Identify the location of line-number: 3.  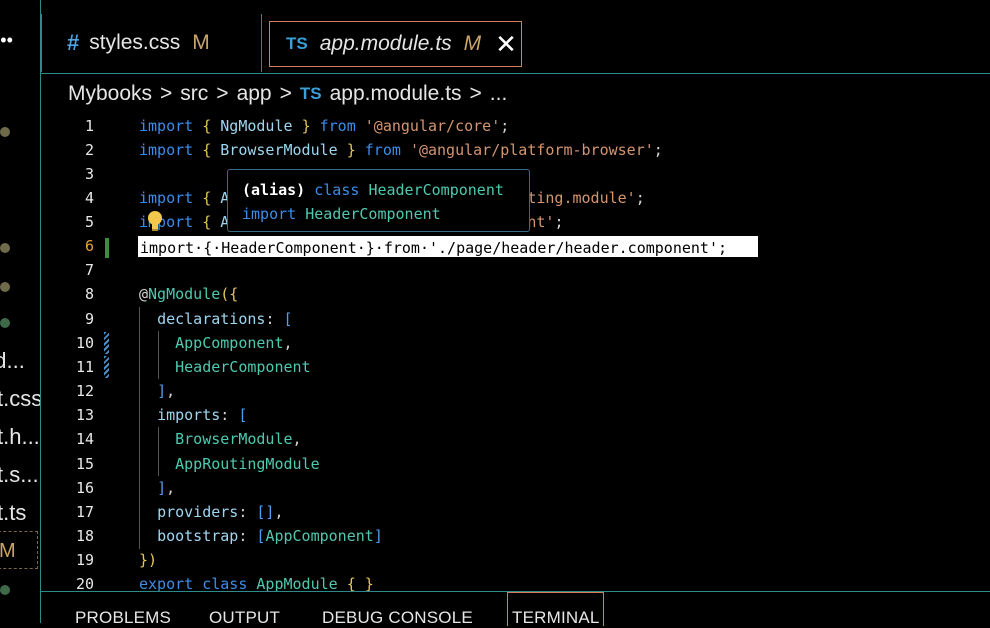
(89, 174).